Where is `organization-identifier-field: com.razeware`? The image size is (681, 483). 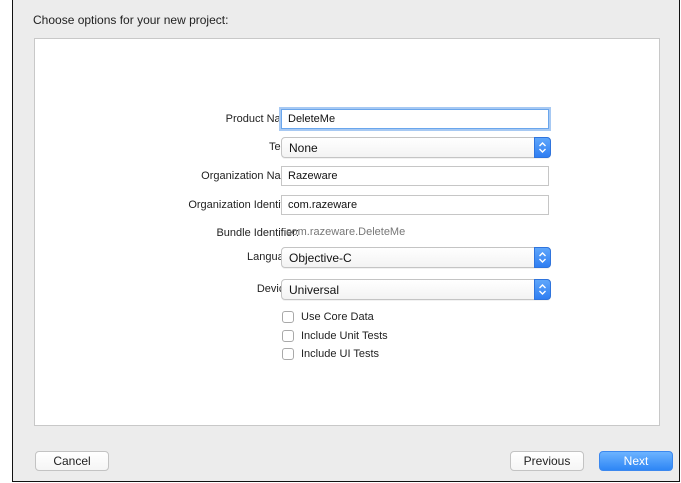
organization-identifier-field: com.razeware is located at coordinates (415, 205).